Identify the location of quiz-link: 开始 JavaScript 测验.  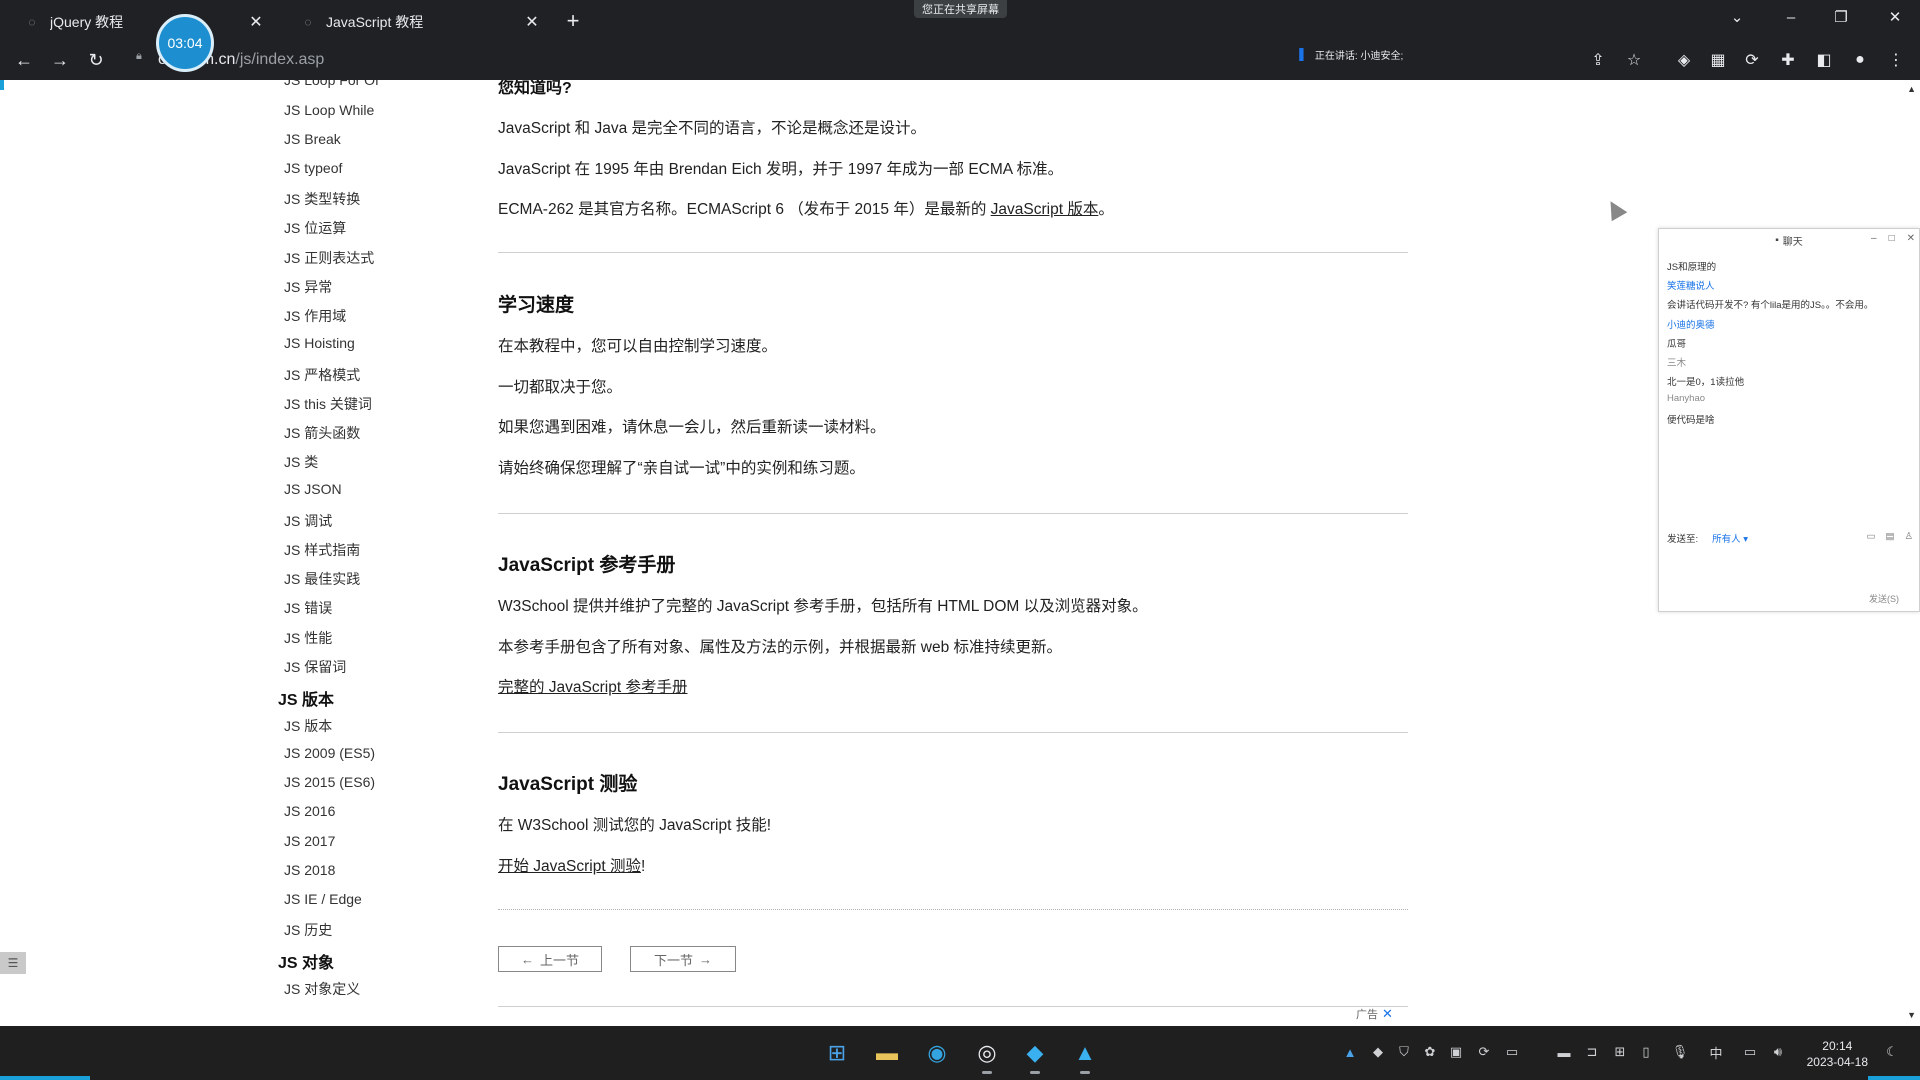
(569, 866).